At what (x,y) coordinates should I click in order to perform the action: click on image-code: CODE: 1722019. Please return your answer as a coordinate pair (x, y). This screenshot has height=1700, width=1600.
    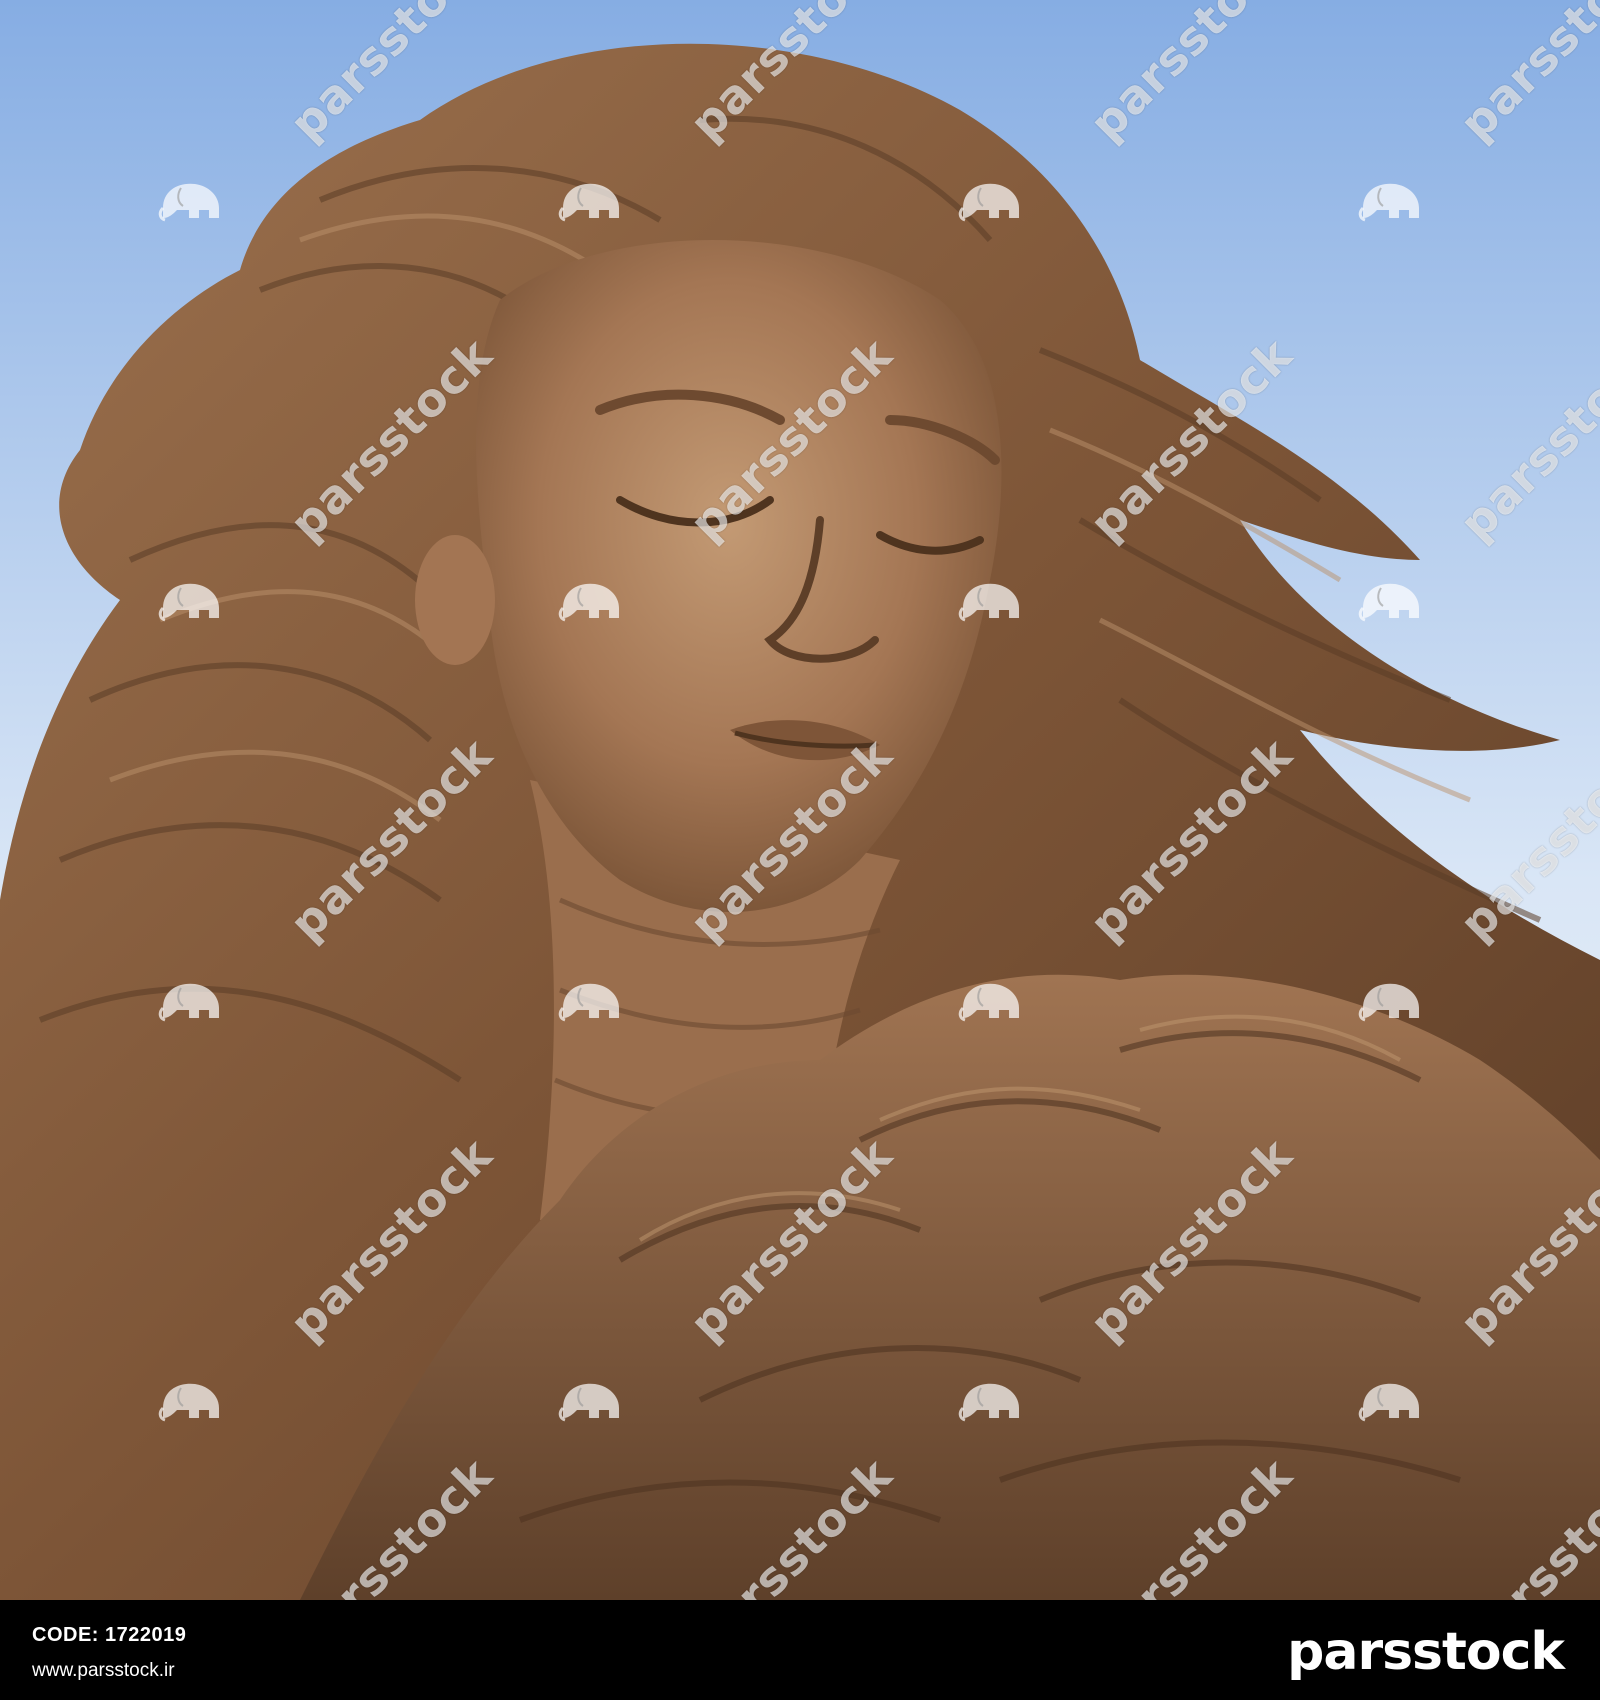
    Looking at the image, I should click on (109, 1635).